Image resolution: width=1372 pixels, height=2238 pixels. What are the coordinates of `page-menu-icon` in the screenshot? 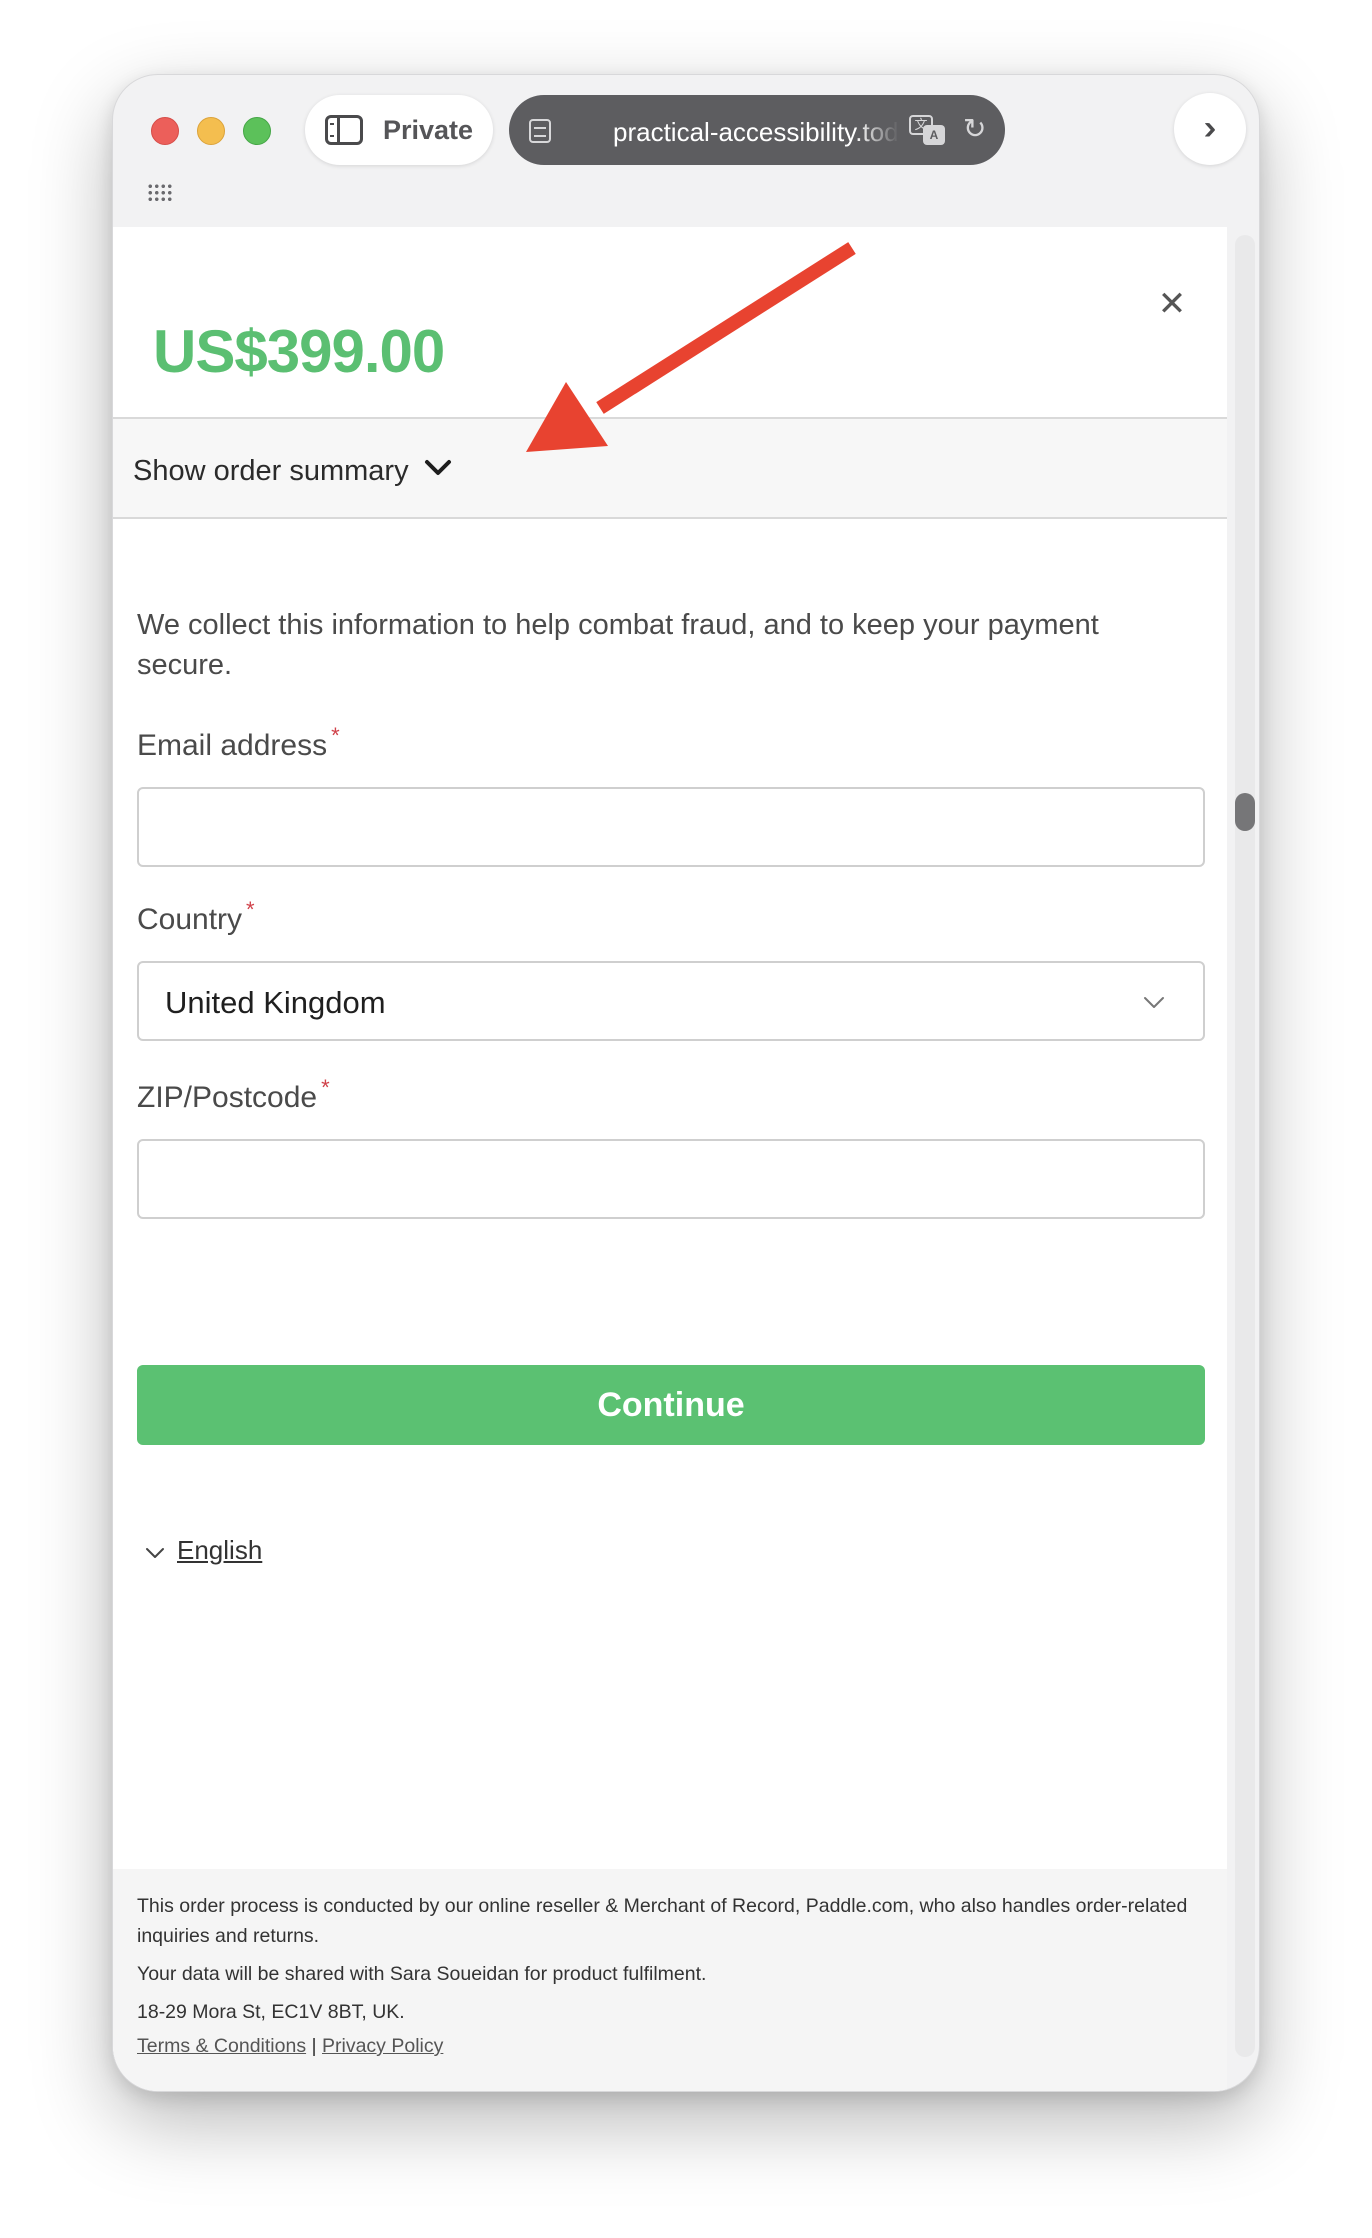 It's located at (540, 131).